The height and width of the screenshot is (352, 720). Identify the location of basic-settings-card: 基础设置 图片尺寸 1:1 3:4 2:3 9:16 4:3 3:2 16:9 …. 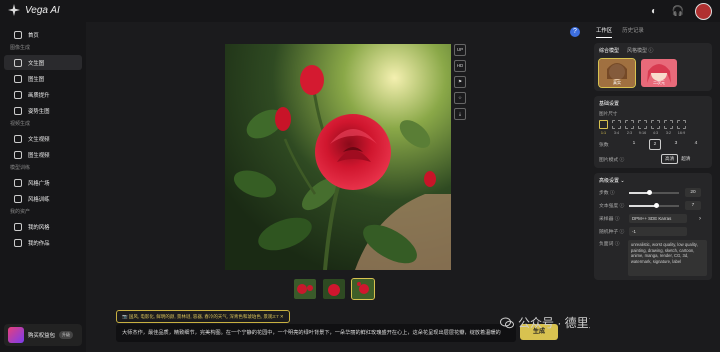
(653, 132).